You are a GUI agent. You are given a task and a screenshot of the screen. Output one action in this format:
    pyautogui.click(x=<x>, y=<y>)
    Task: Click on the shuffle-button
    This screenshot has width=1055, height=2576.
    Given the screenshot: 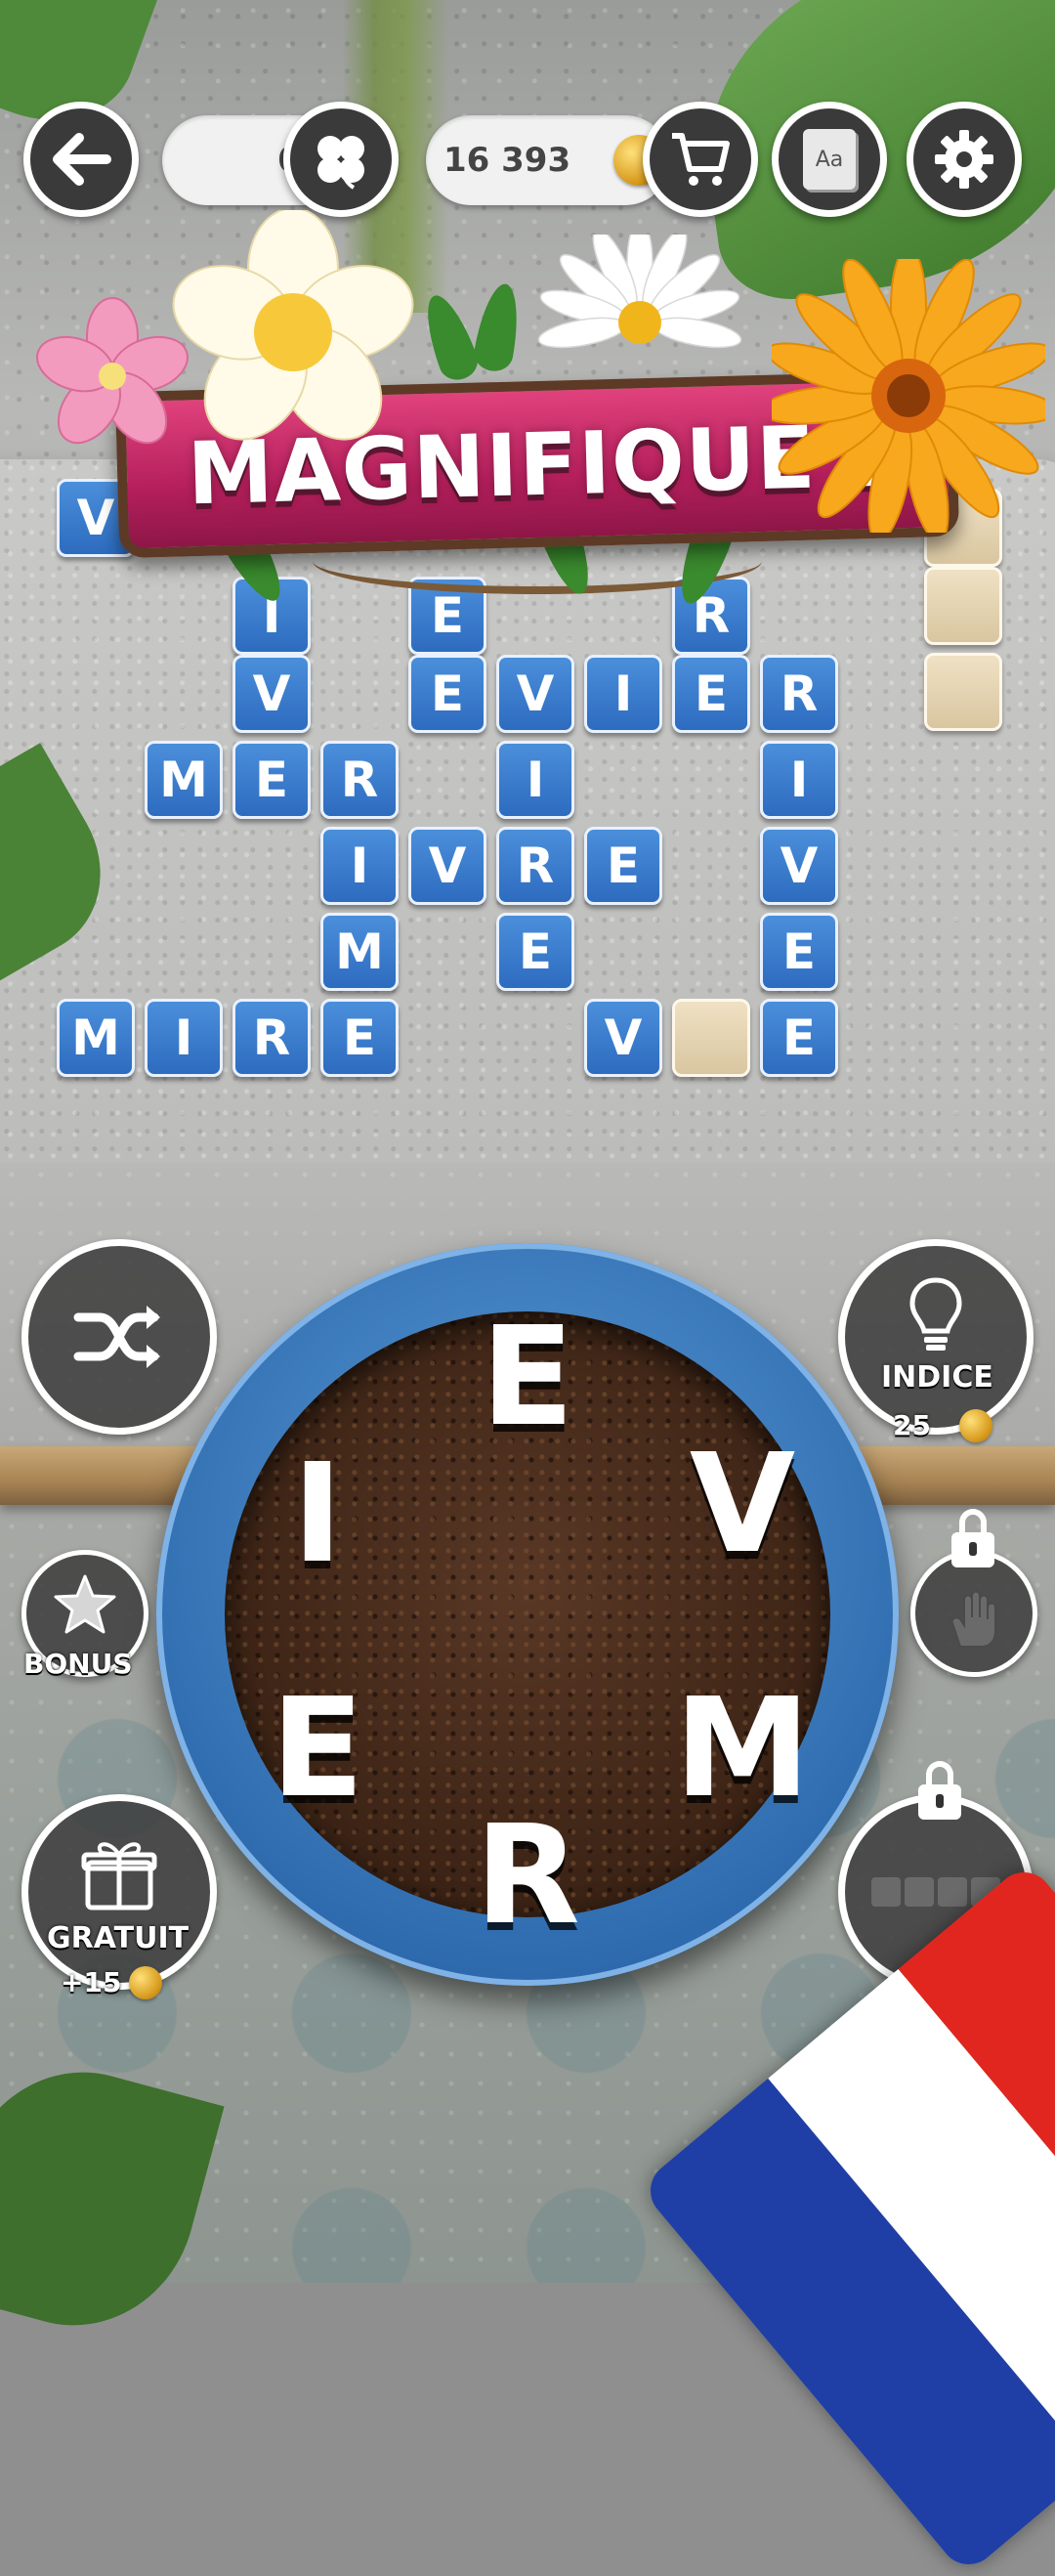 What is the action you would take?
    pyautogui.click(x=119, y=1337)
    